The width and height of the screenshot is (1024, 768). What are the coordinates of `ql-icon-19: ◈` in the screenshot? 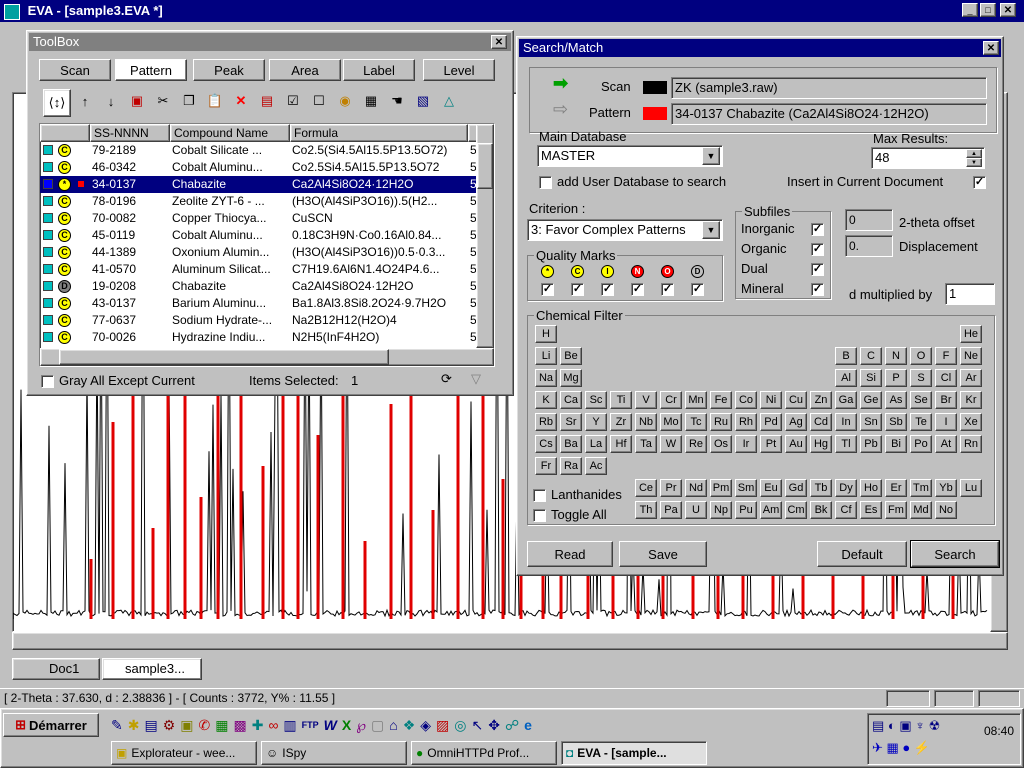 It's located at (425, 725).